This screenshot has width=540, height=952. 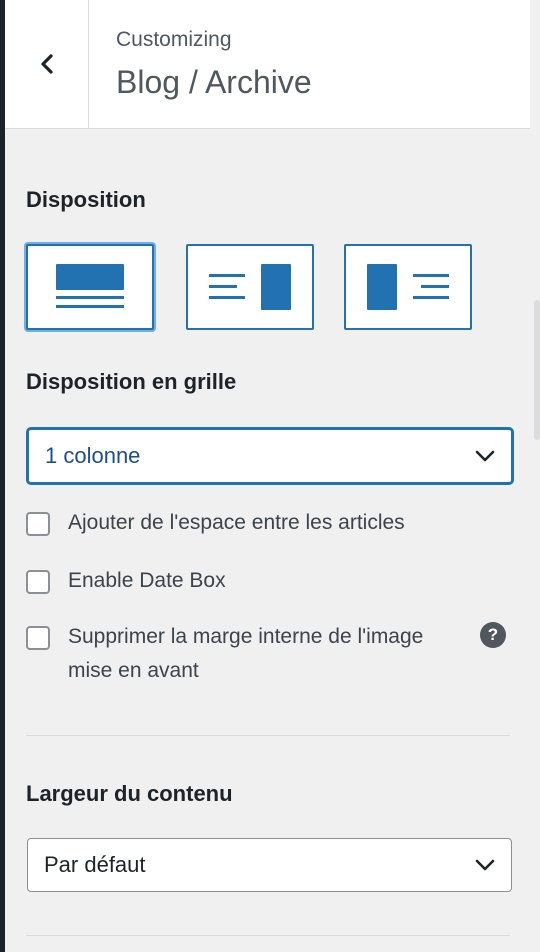 I want to click on layout-left-sidebar-option, so click(x=408, y=287).